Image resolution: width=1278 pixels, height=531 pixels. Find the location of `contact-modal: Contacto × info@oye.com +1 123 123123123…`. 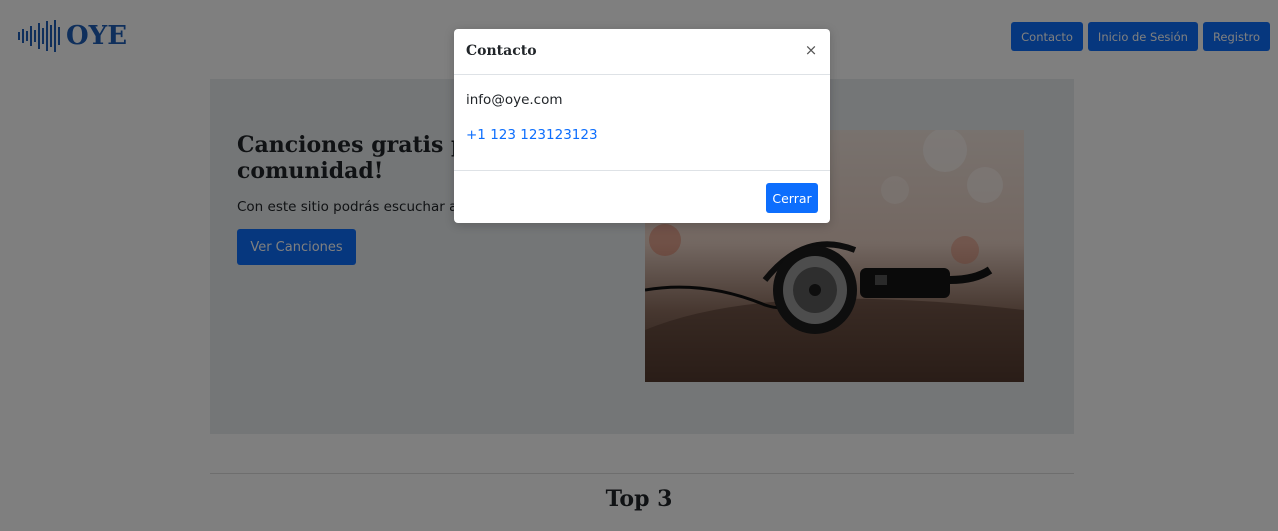

contact-modal: Contacto × info@oye.com +1 123 123123123… is located at coordinates (642, 126).